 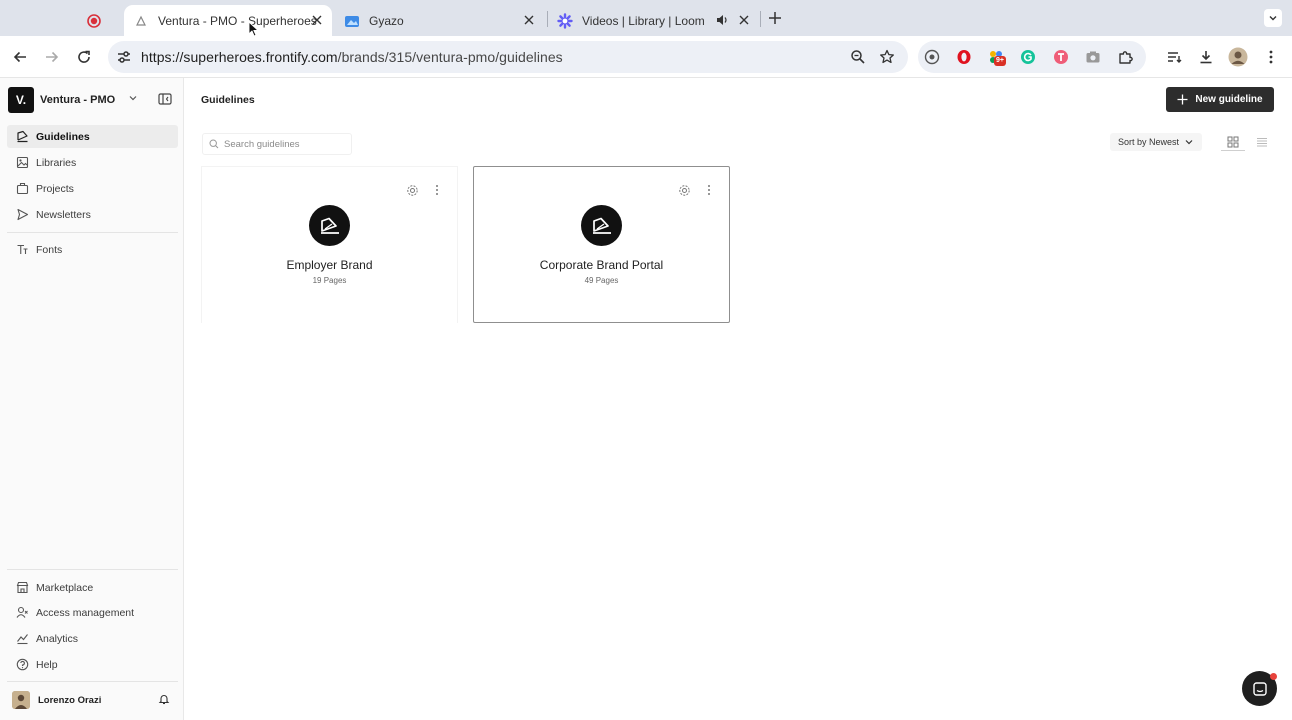 What do you see at coordinates (239, 57) in the screenshot?
I see `url-host: https://superheroes.frontify.com` at bounding box center [239, 57].